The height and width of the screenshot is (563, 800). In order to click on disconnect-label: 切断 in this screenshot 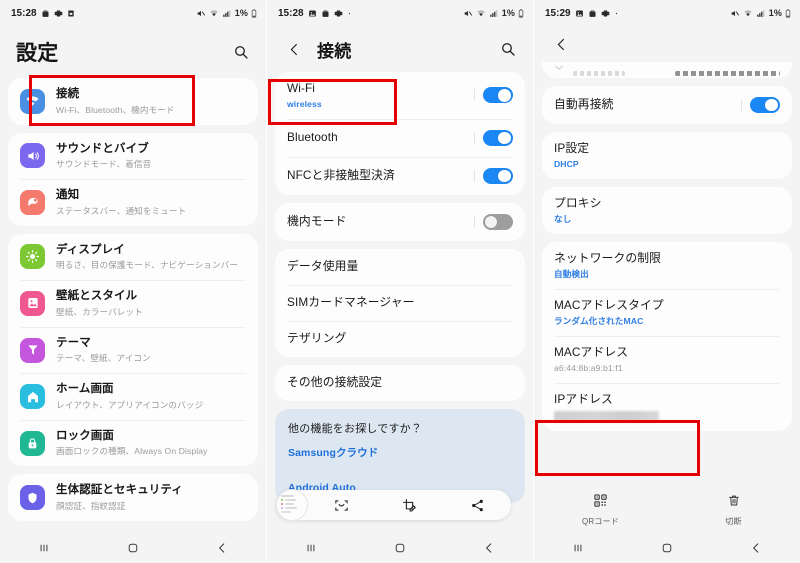, I will do `click(733, 521)`.